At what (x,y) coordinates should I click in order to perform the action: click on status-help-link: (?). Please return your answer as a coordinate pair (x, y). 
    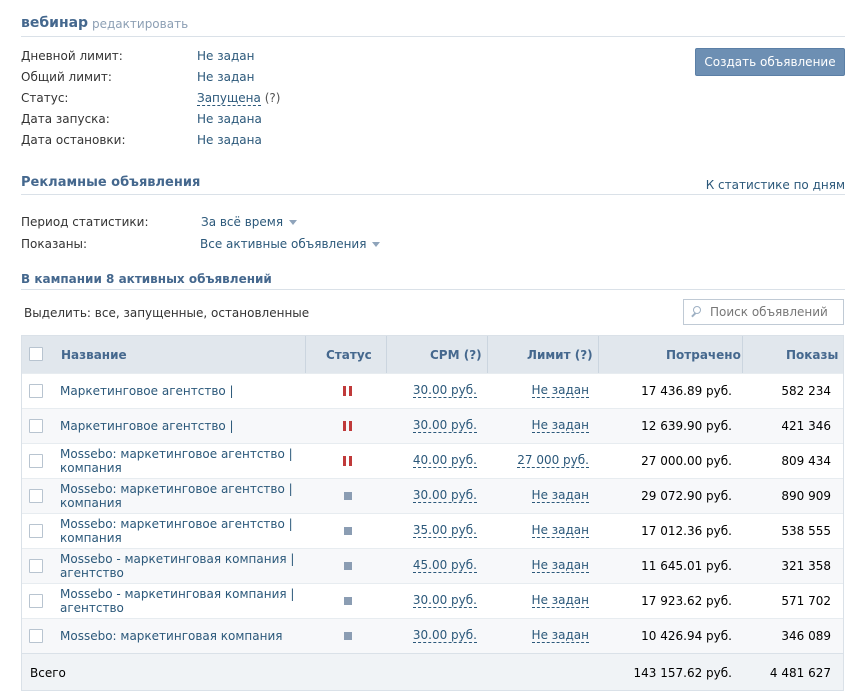
    Looking at the image, I should click on (273, 98).